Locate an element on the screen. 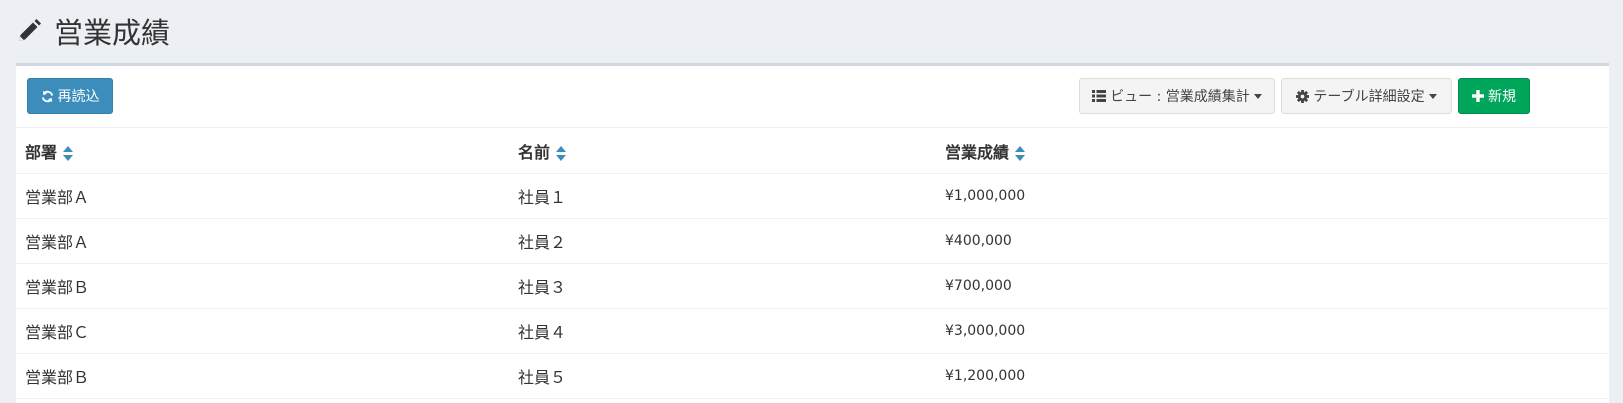 The image size is (1623, 403). table-settings-dropdown-button: テーブル詳細設定 is located at coordinates (1366, 96).